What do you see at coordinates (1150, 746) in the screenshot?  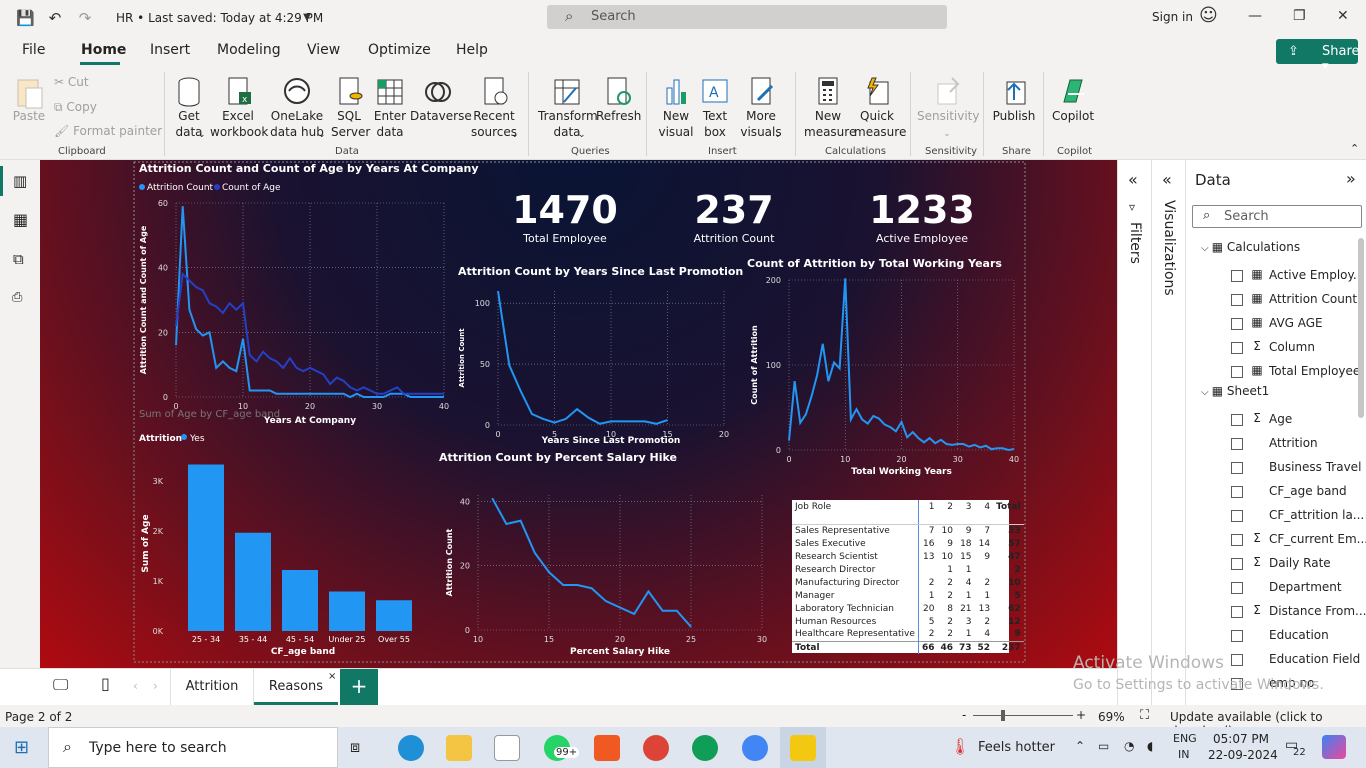 I see `volume-icon: ◖` at bounding box center [1150, 746].